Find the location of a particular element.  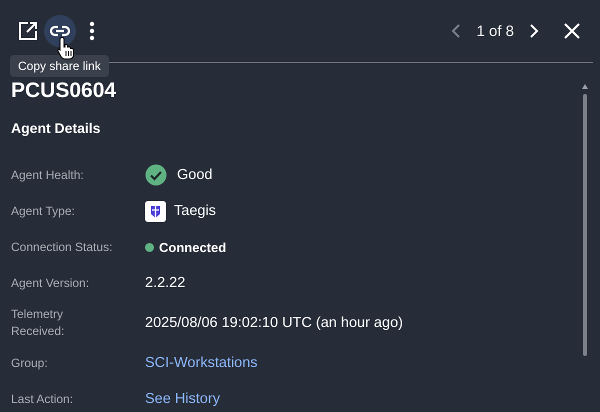

field-label: Group: is located at coordinates (30, 363).